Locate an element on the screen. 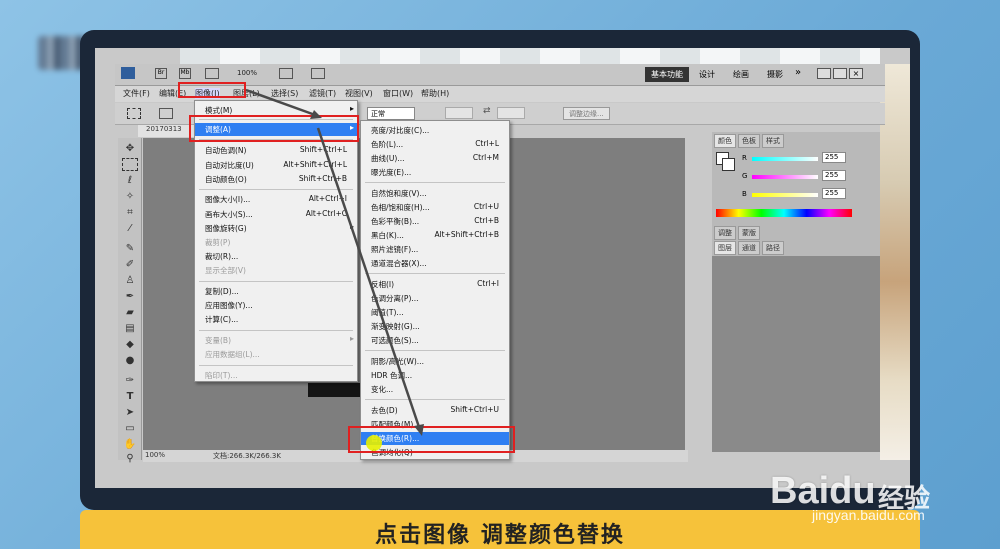 The image size is (1000, 549). cursor-click-indicator is located at coordinates (374, 443).